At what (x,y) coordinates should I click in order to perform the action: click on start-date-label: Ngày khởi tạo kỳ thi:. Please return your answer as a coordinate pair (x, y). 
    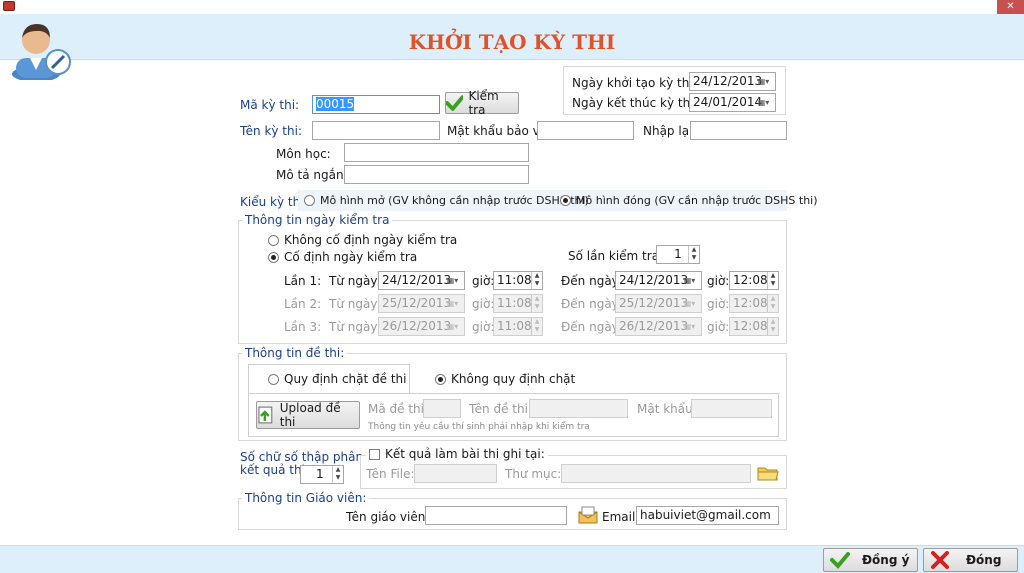
    Looking at the image, I should click on (634, 83).